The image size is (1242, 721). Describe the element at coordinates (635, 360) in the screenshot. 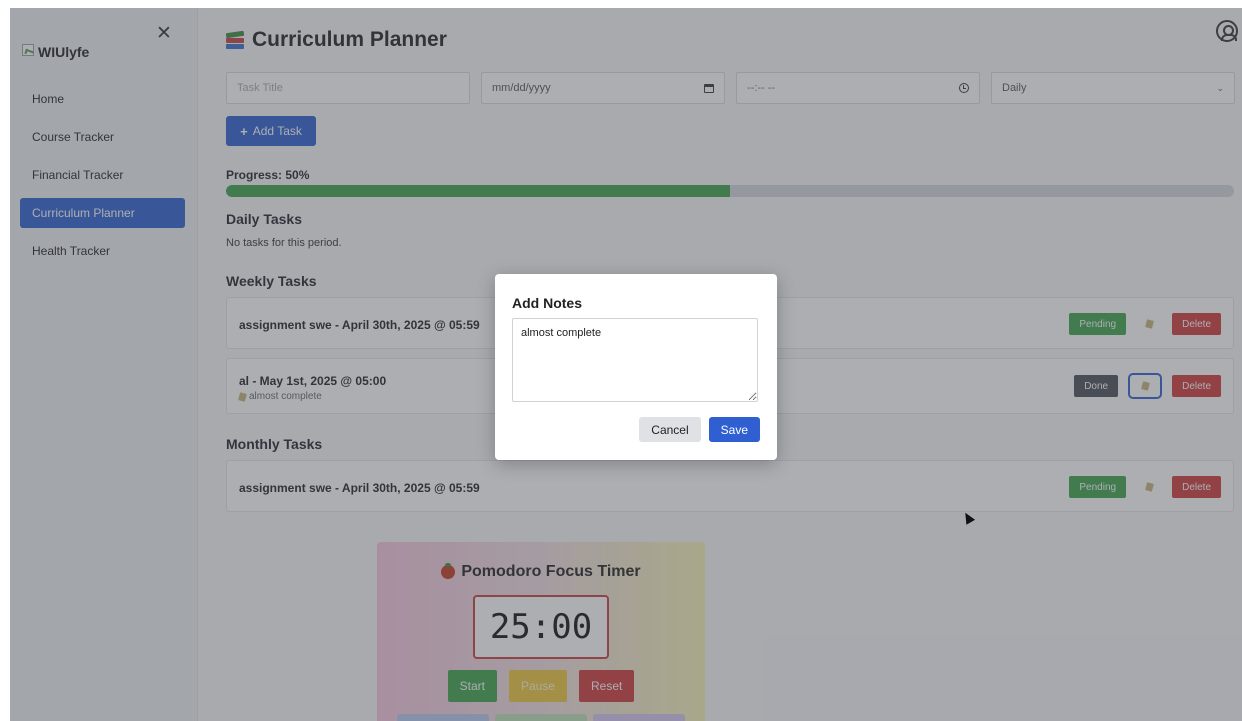

I see `notes-textarea: almost complete` at that location.